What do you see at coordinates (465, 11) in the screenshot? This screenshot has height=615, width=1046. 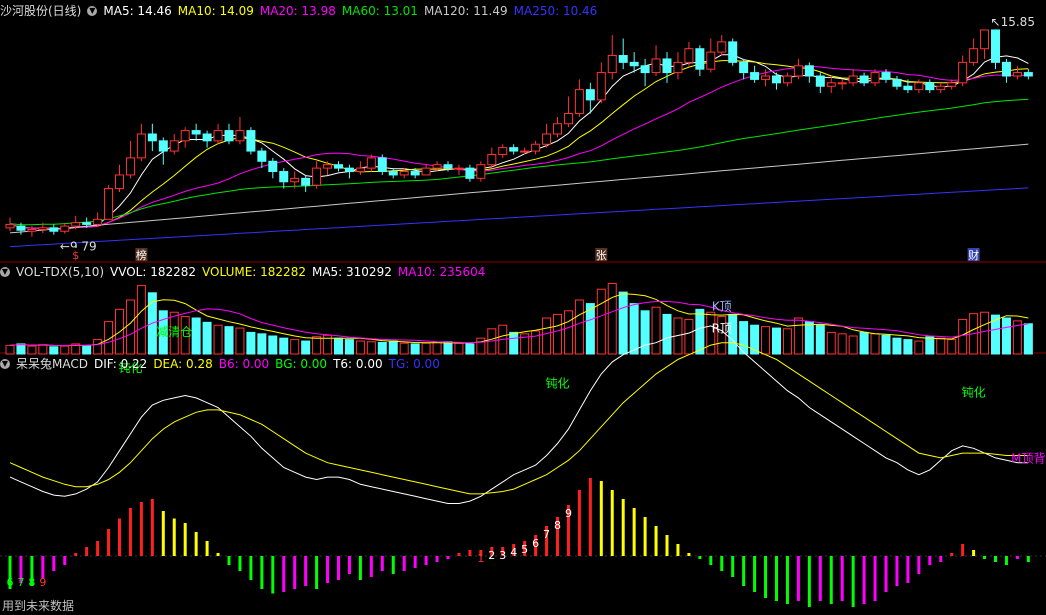 I see `indicator-4: MA120: 11.49` at bounding box center [465, 11].